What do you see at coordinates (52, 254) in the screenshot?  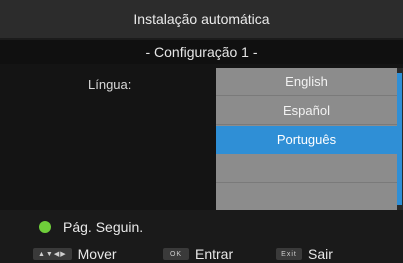 I see `arrow-keys-icon: ▲▼◀▶` at bounding box center [52, 254].